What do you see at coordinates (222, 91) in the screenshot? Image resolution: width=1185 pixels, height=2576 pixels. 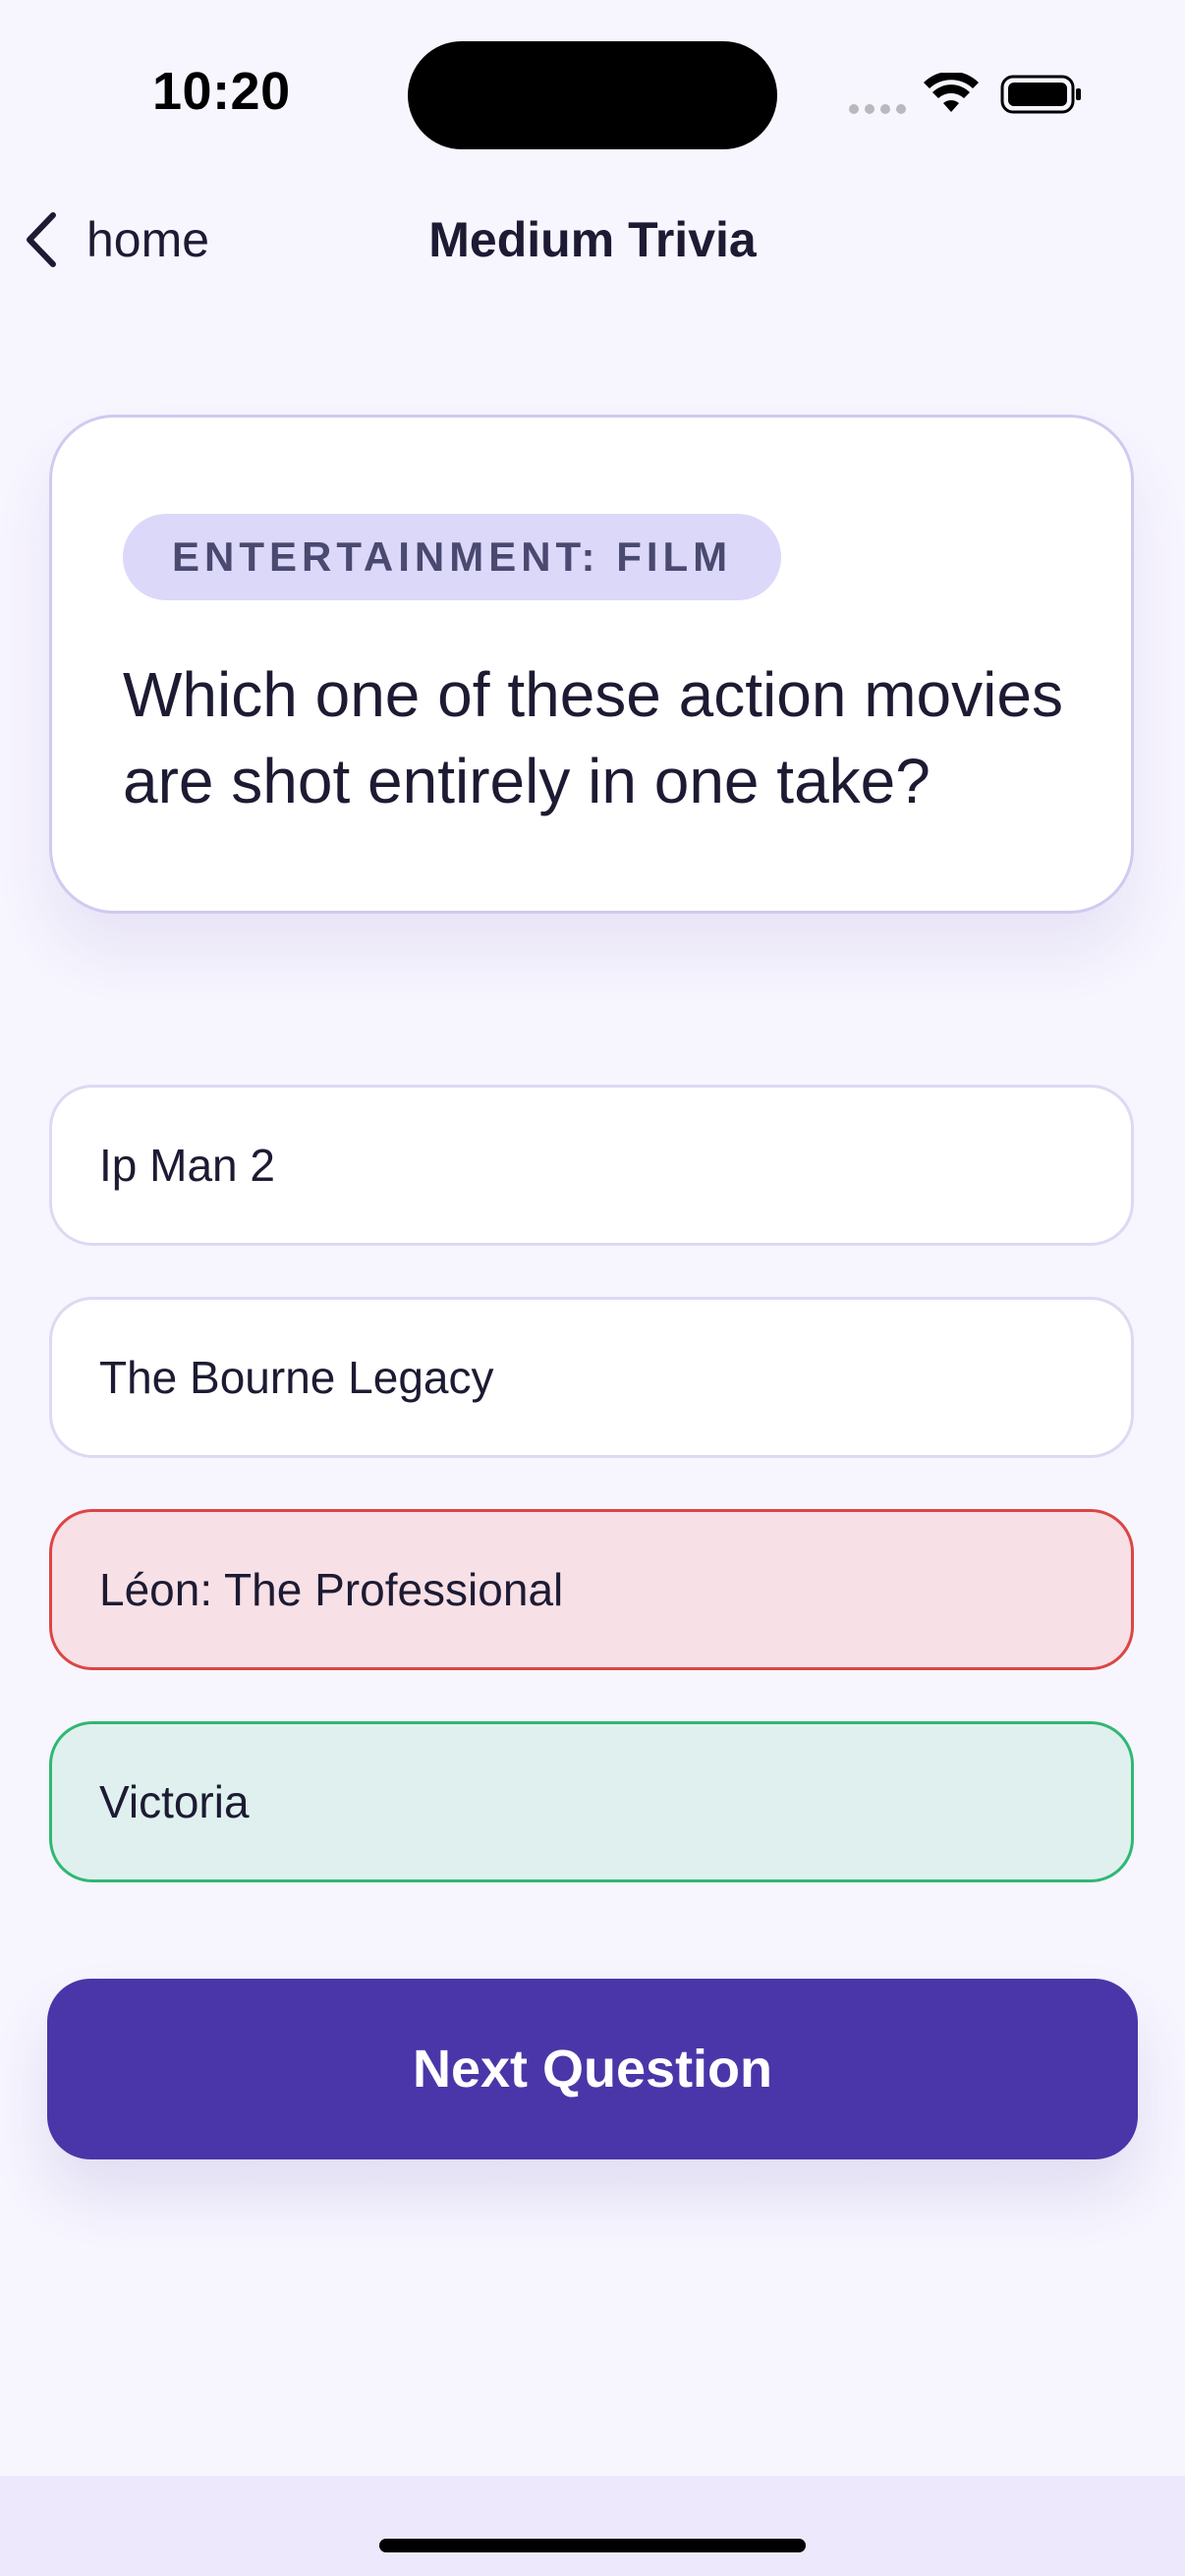 I see `status-time: 10:20` at bounding box center [222, 91].